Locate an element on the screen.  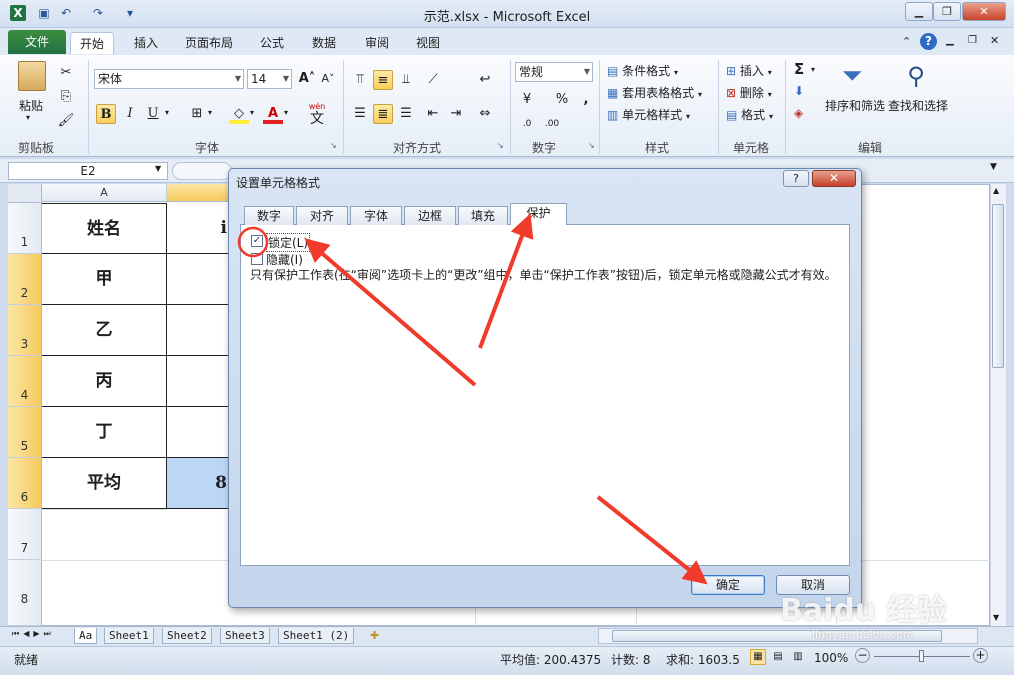
underline-button: U is located at coordinates (153, 114).